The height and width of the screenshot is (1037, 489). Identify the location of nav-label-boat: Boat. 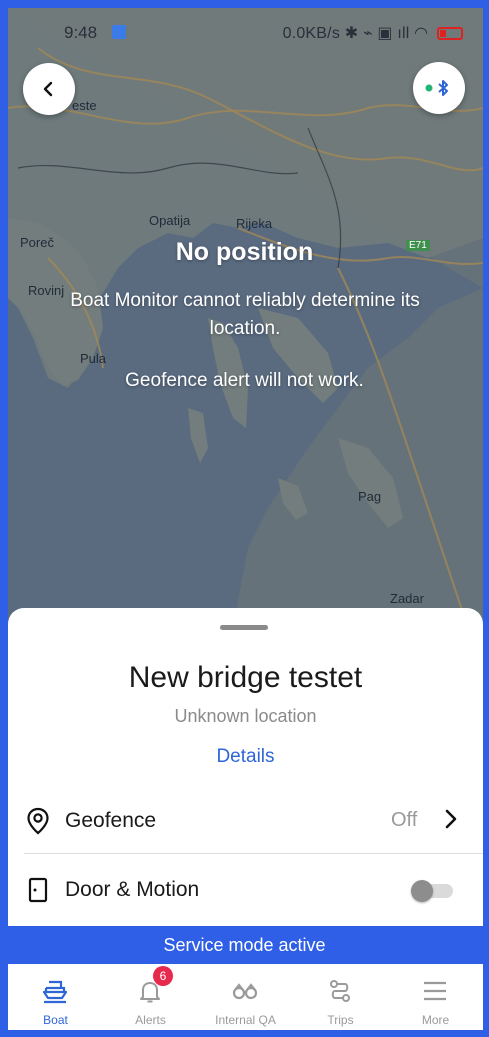
(55, 1020).